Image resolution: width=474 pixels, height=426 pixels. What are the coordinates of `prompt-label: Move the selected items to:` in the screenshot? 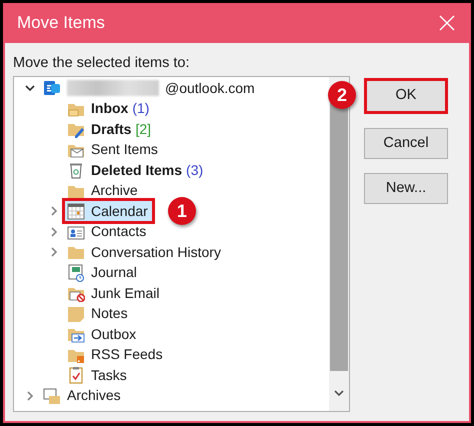 It's located at (101, 63).